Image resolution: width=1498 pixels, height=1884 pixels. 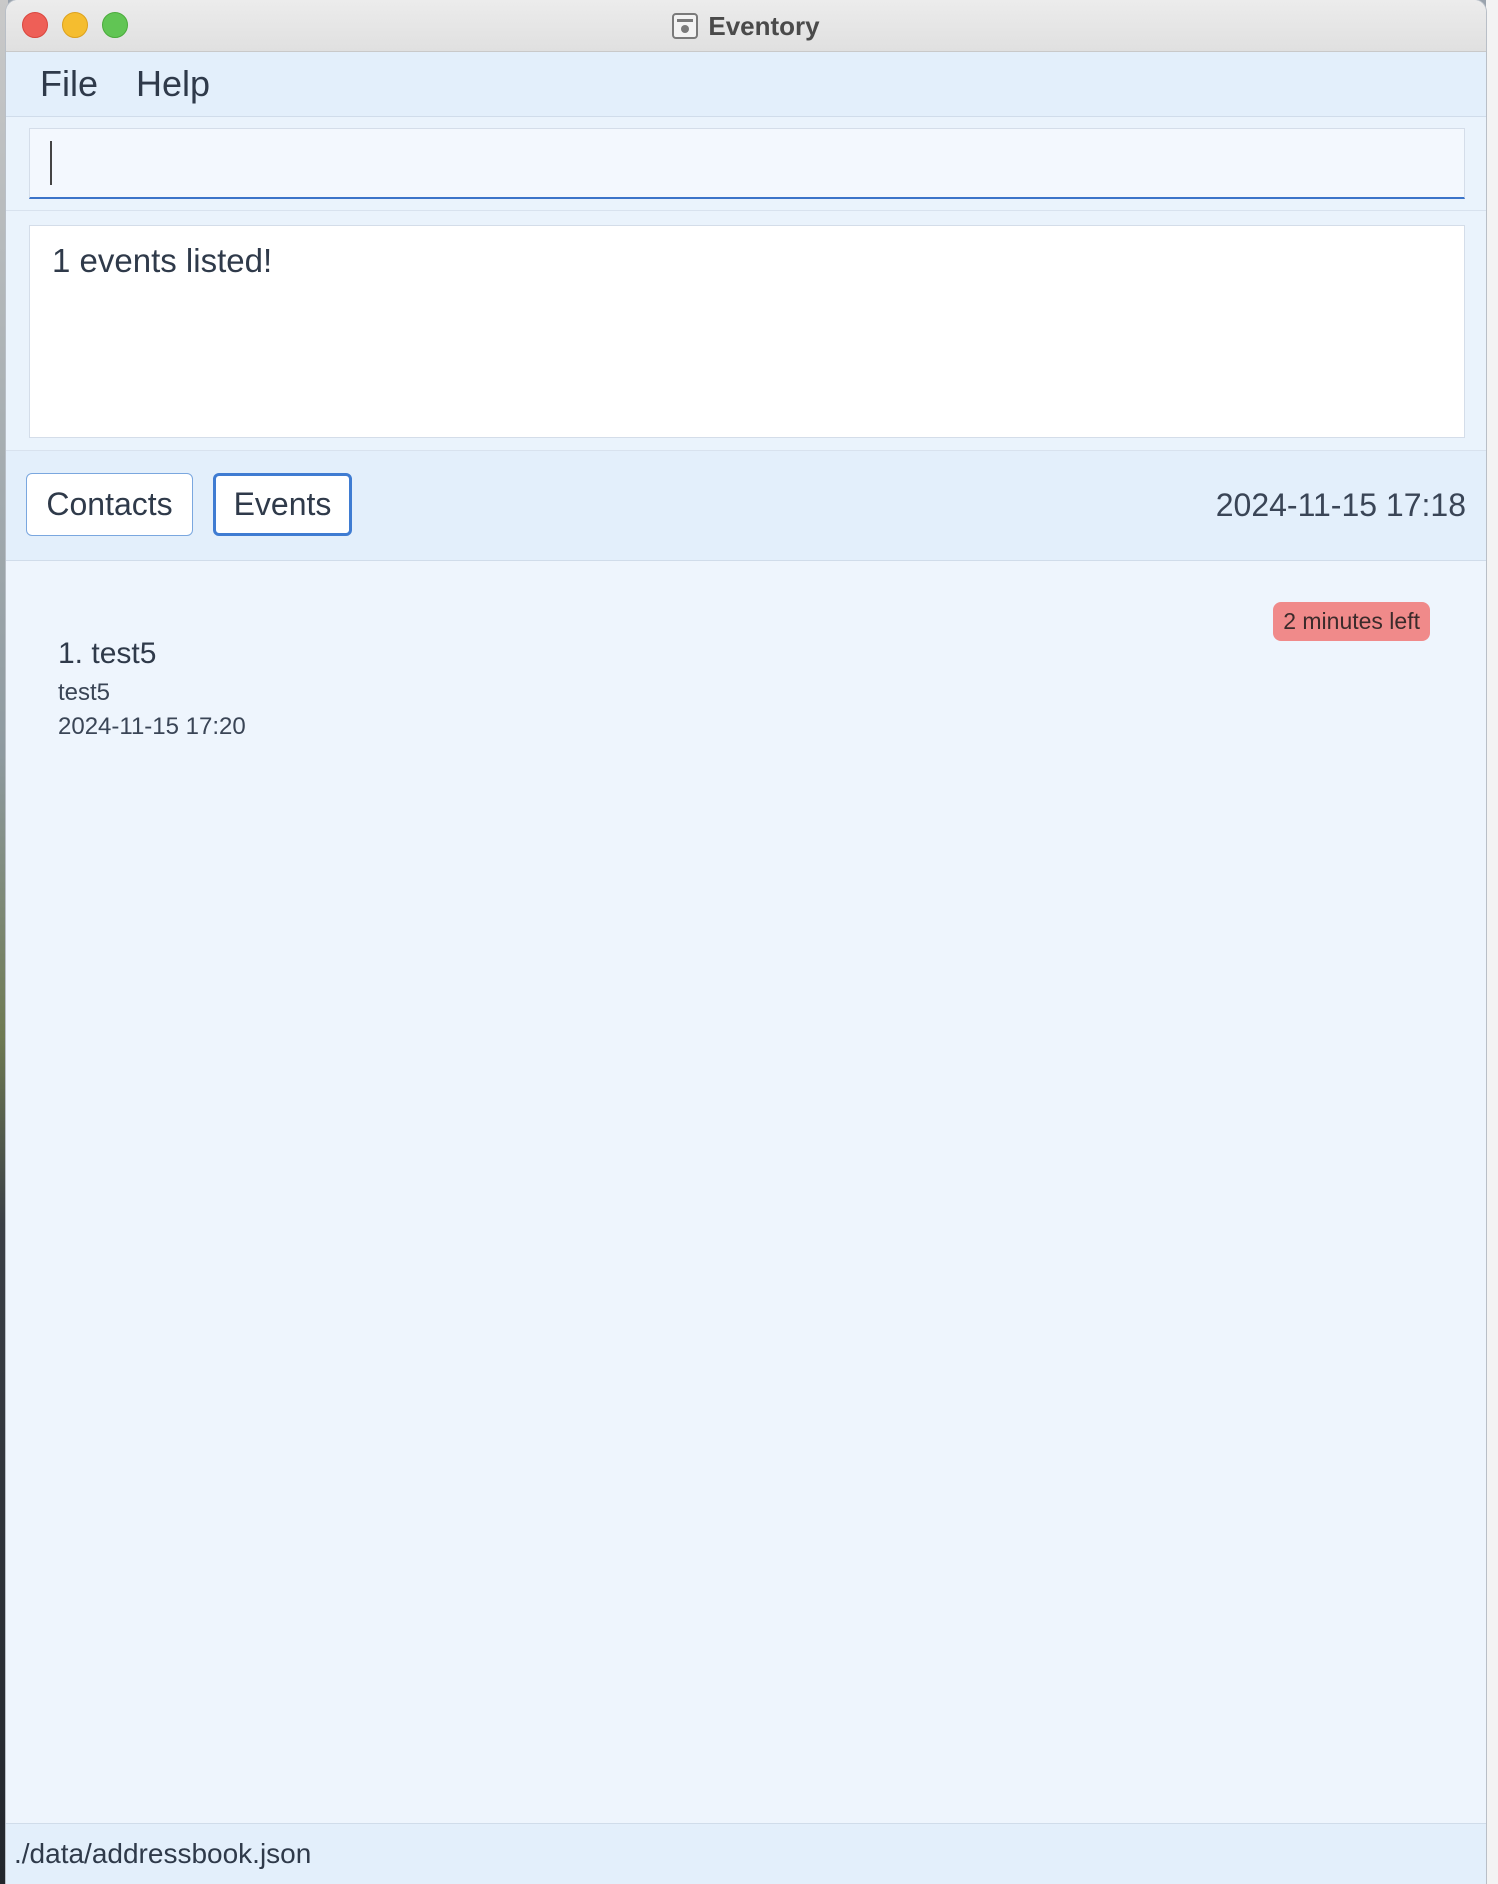 What do you see at coordinates (1351, 621) in the screenshot?
I see `time-left-badge: 2 minutes left` at bounding box center [1351, 621].